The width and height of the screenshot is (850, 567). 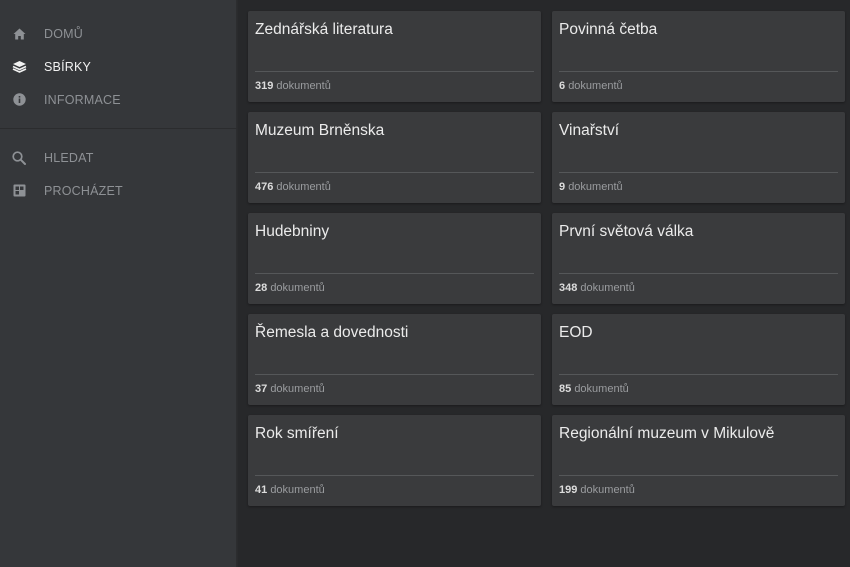 I want to click on collection-count: 41 dokumentů, so click(x=290, y=490).